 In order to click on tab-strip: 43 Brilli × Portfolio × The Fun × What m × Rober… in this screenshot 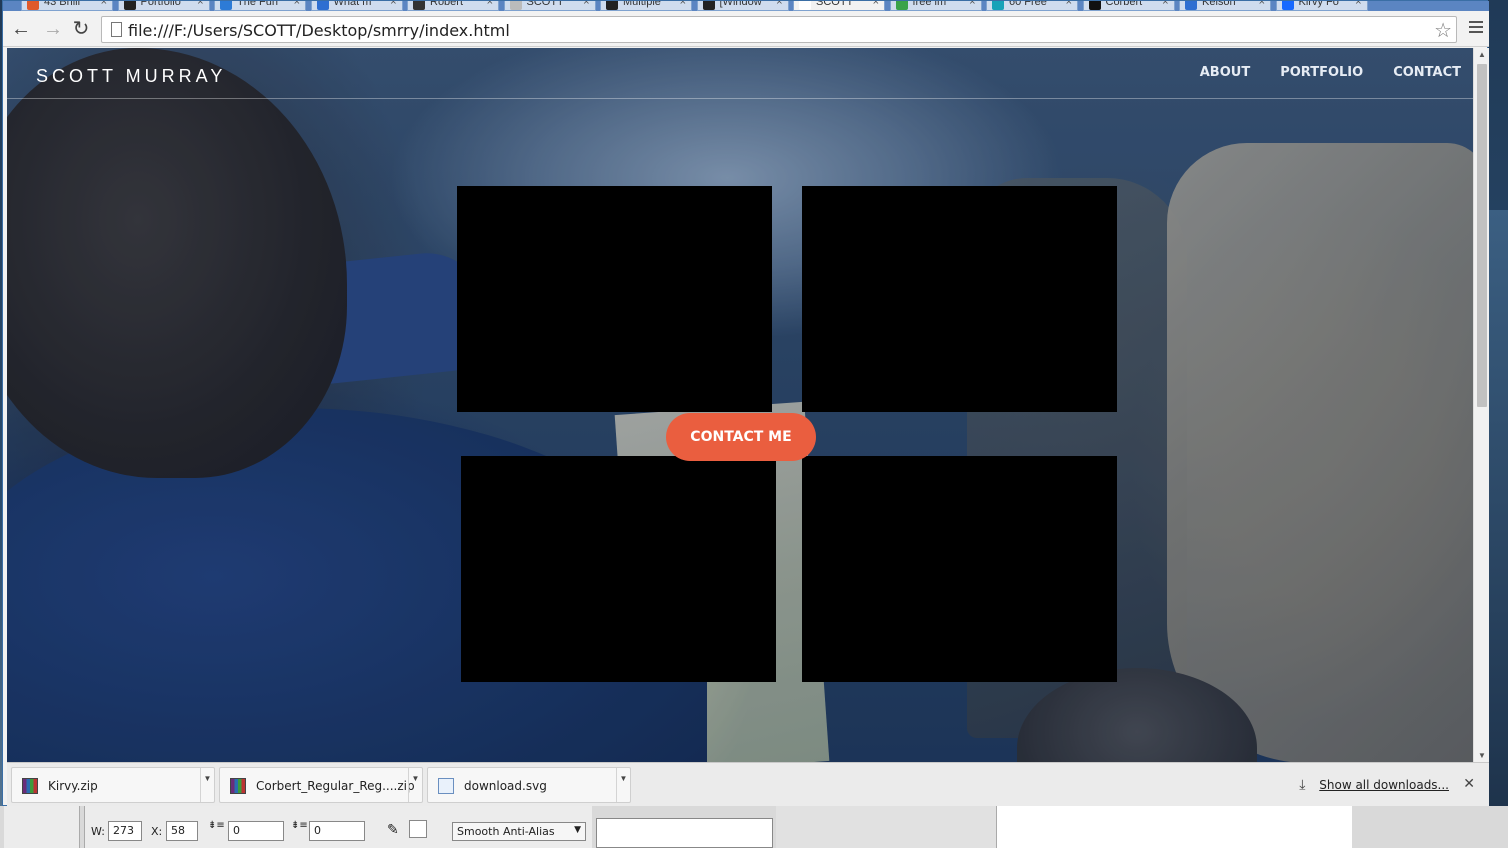, I will do `click(746, 6)`.